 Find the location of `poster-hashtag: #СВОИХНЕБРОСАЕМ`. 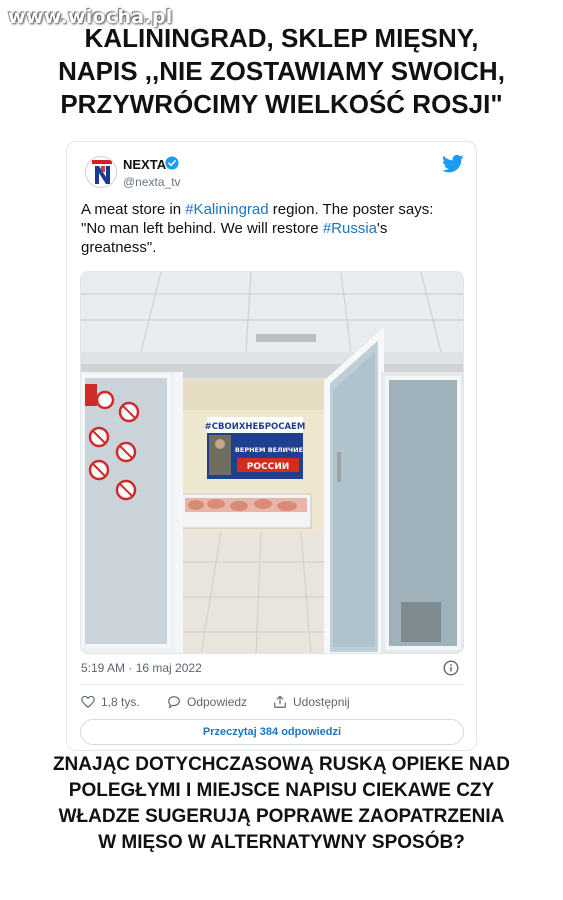

poster-hashtag: #СВОИХНЕБРОСАЕМ is located at coordinates (255, 427).